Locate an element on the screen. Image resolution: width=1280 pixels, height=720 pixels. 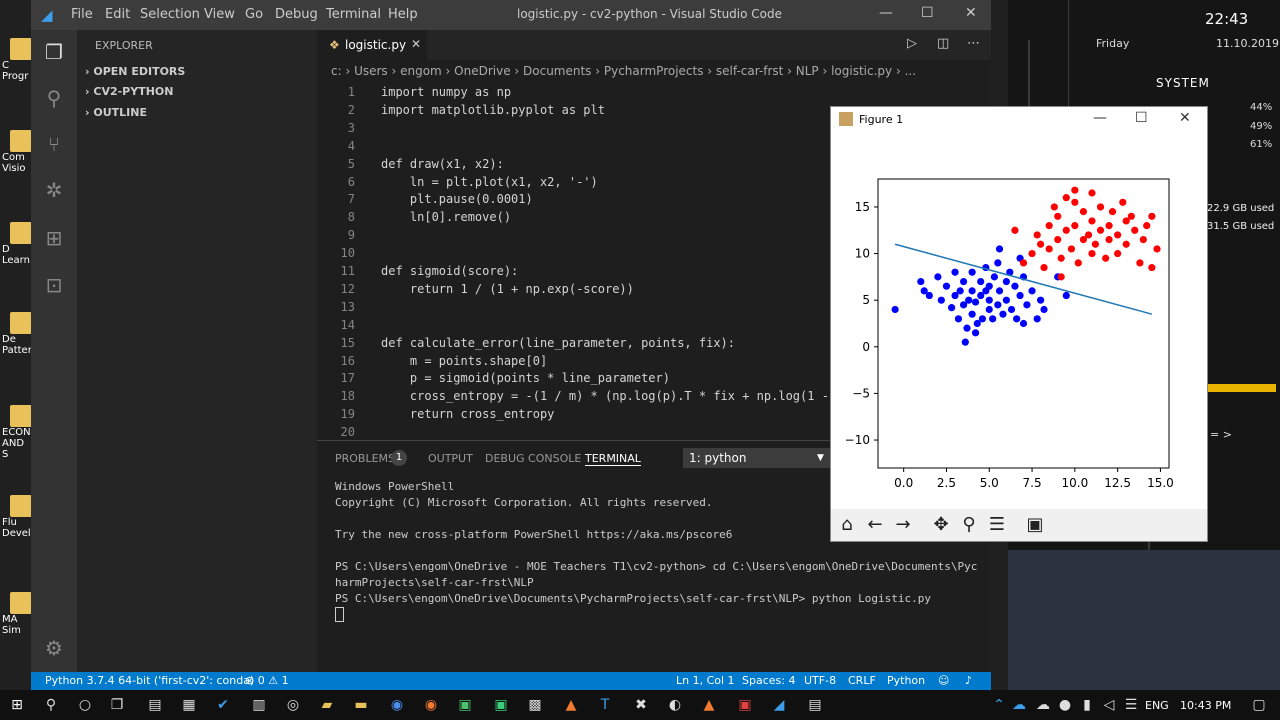
extensions-icon: ⊞ is located at coordinates (54, 238).